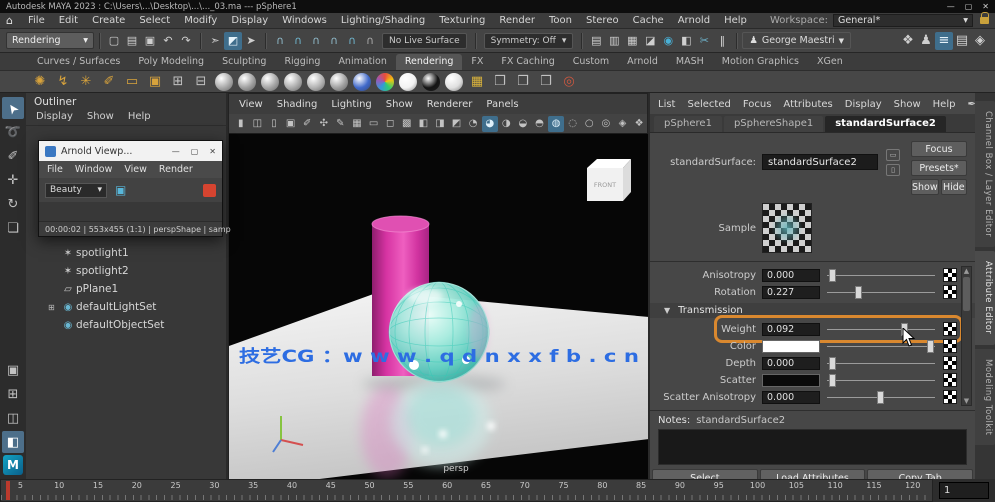 The height and width of the screenshot is (502, 995). I want to click on shelf-tab: FX, so click(477, 62).